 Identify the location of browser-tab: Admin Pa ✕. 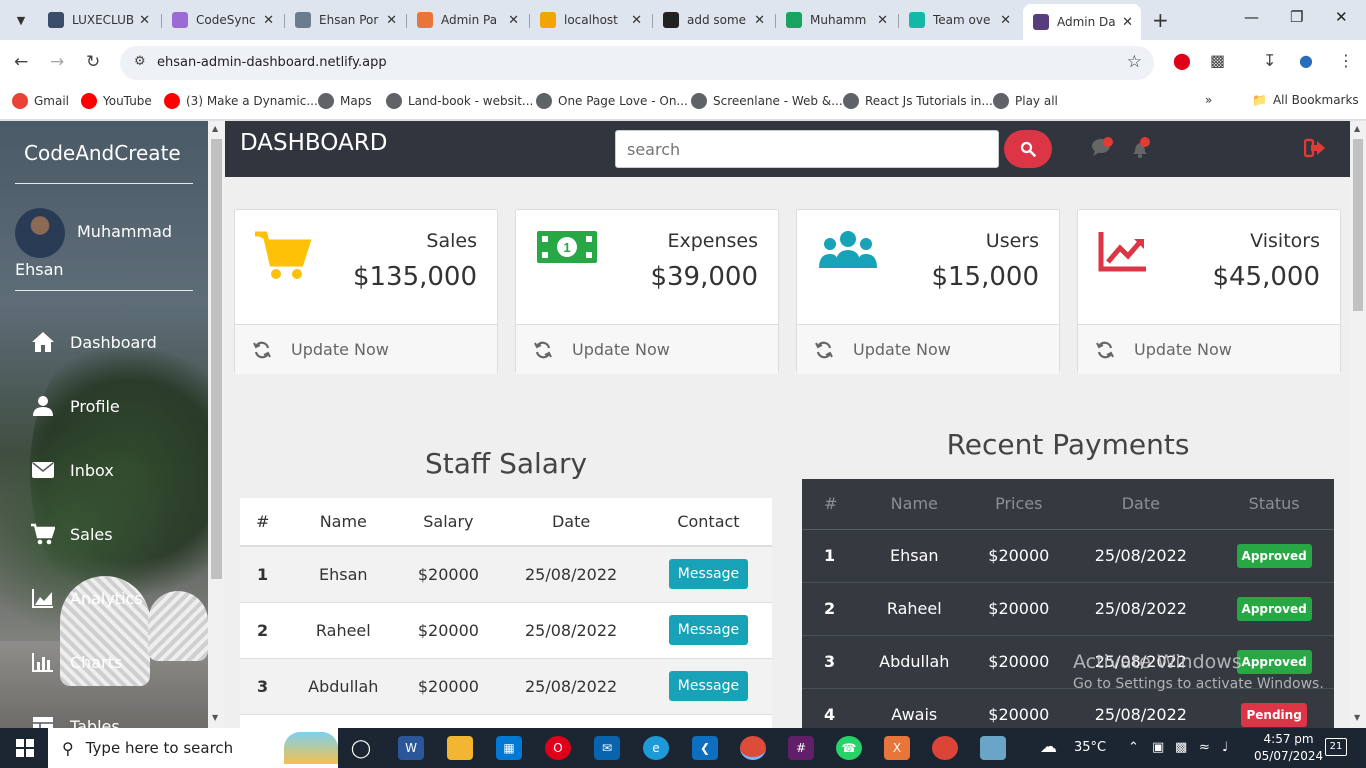
(467, 20).